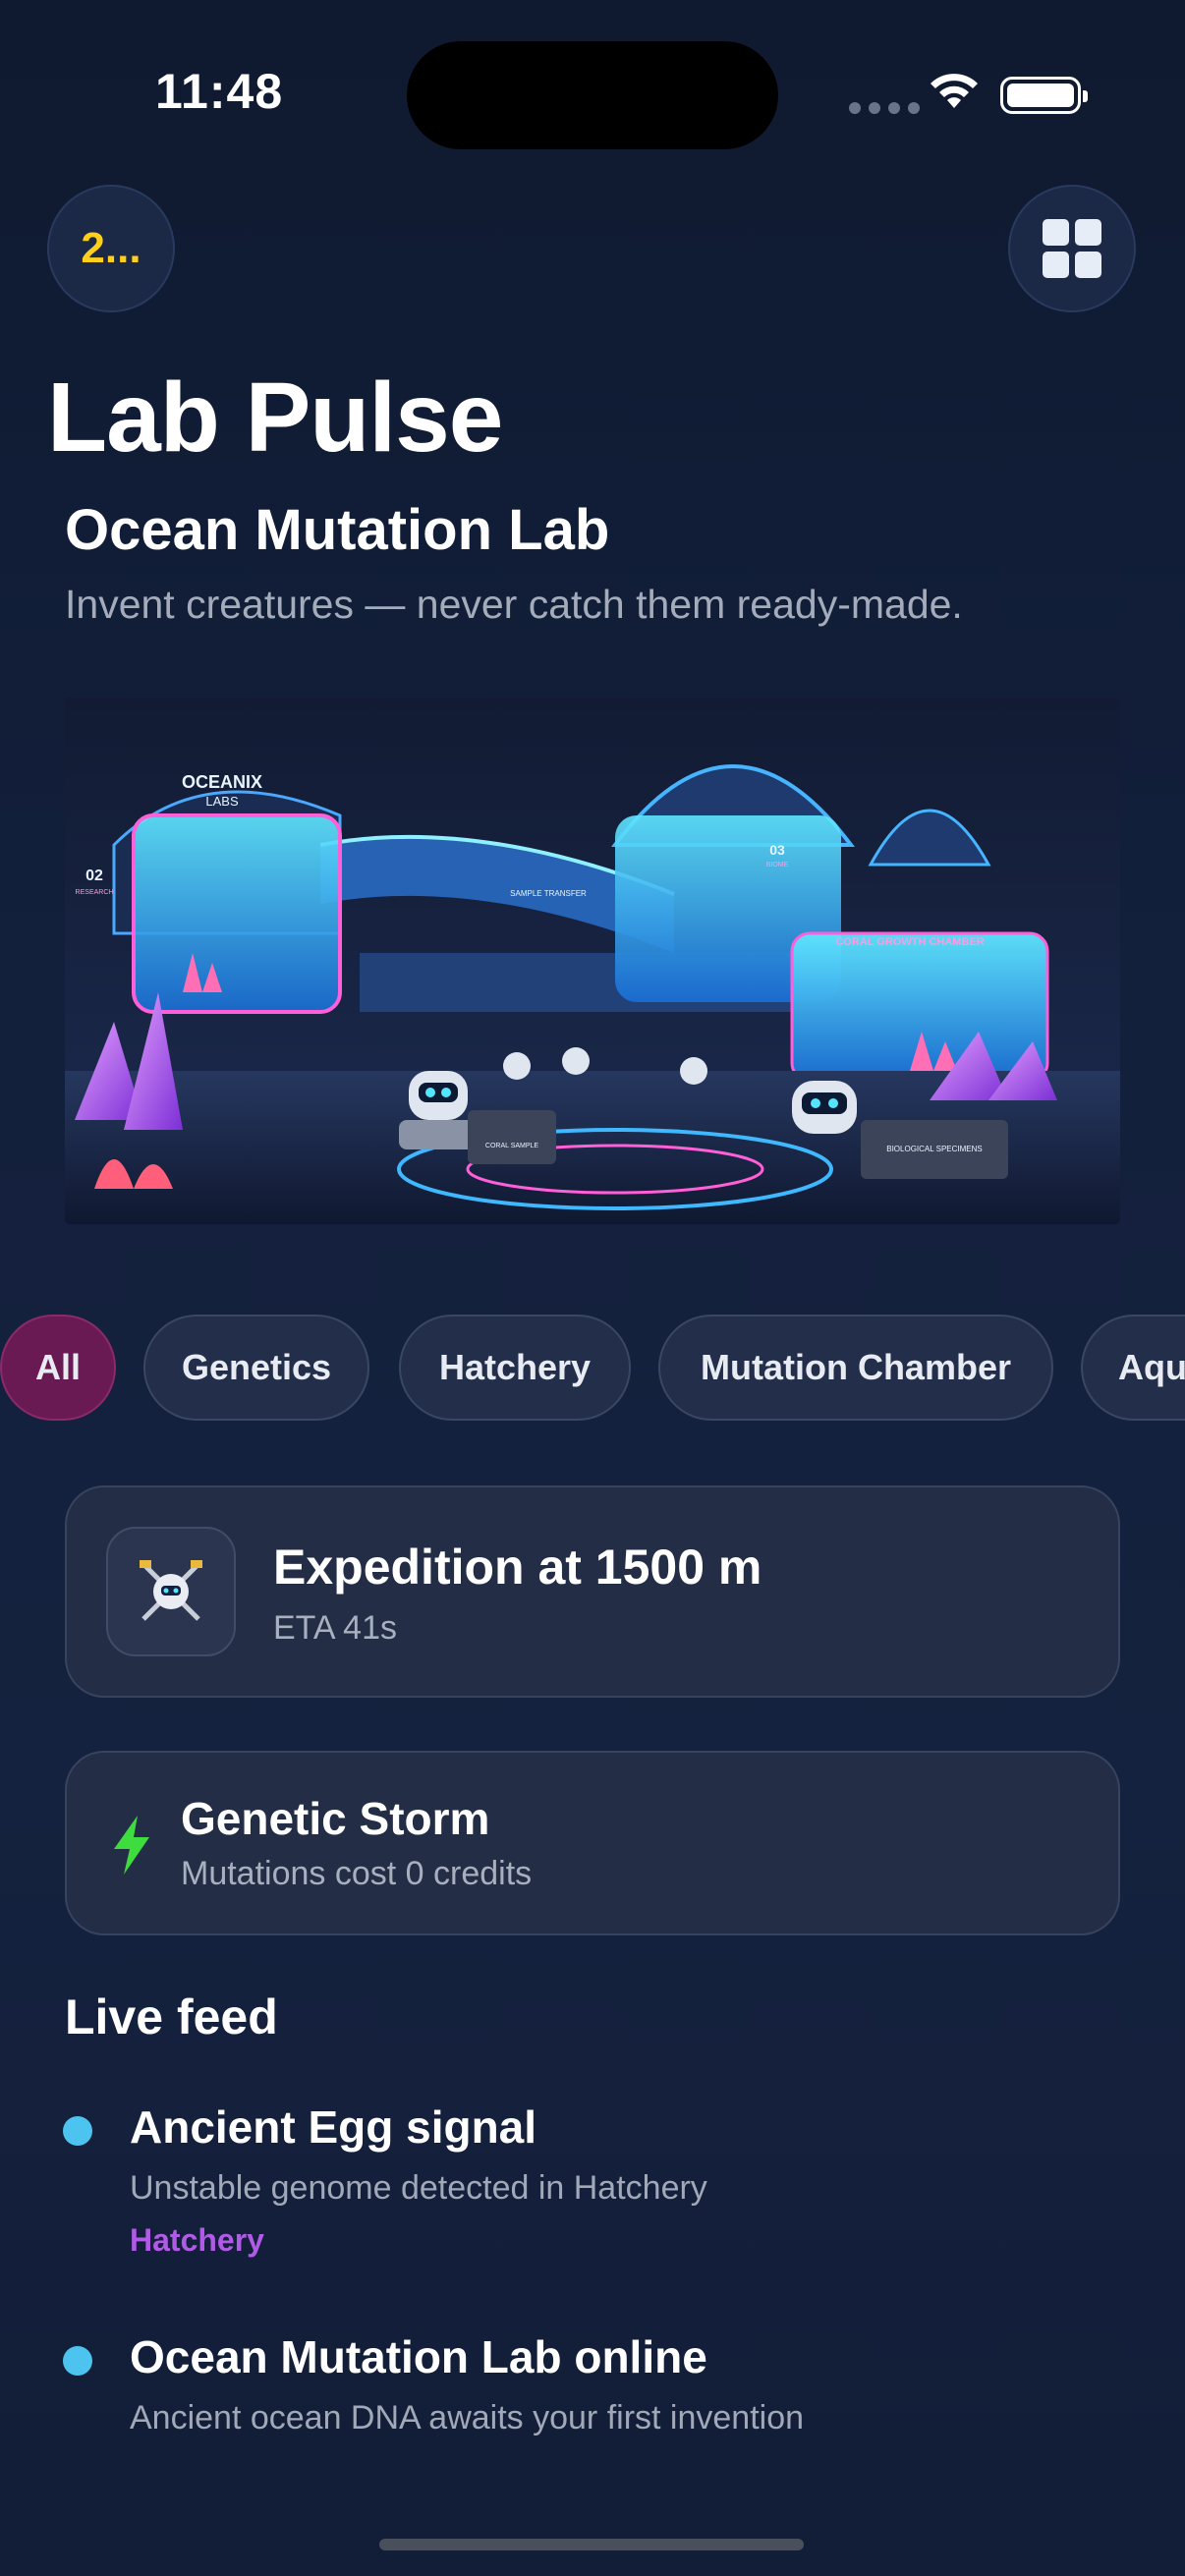 The width and height of the screenshot is (1185, 2576). I want to click on hero-panel-left-label: RESEARCH, so click(95, 892).